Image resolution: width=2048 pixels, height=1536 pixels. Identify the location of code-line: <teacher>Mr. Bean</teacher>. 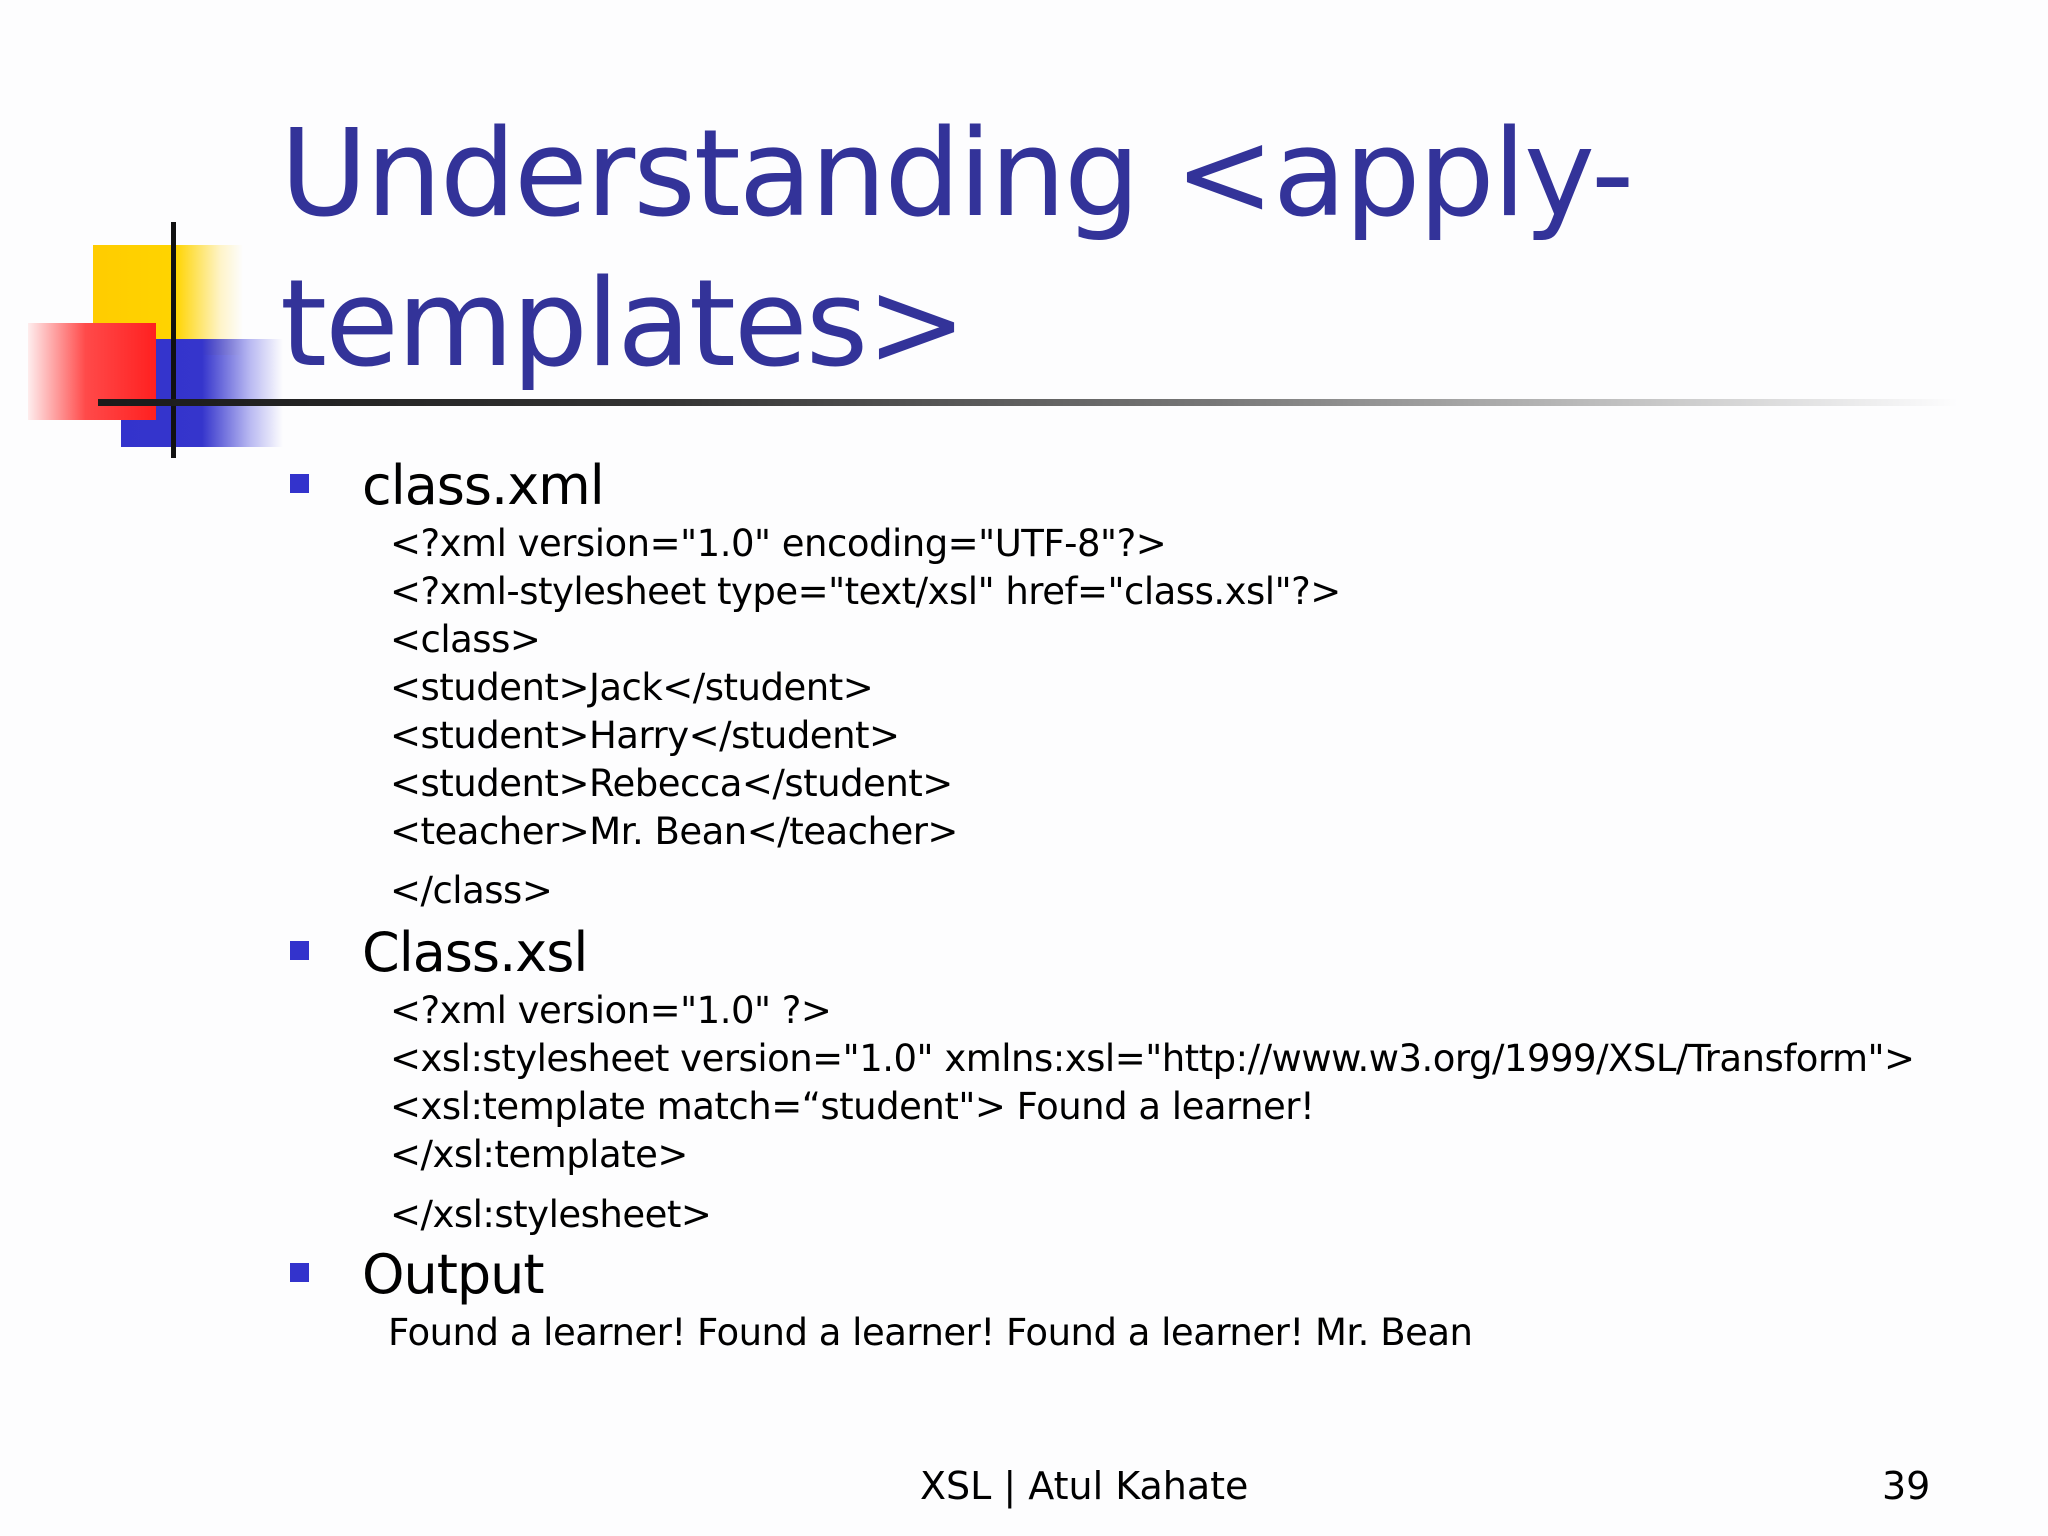
(674, 831).